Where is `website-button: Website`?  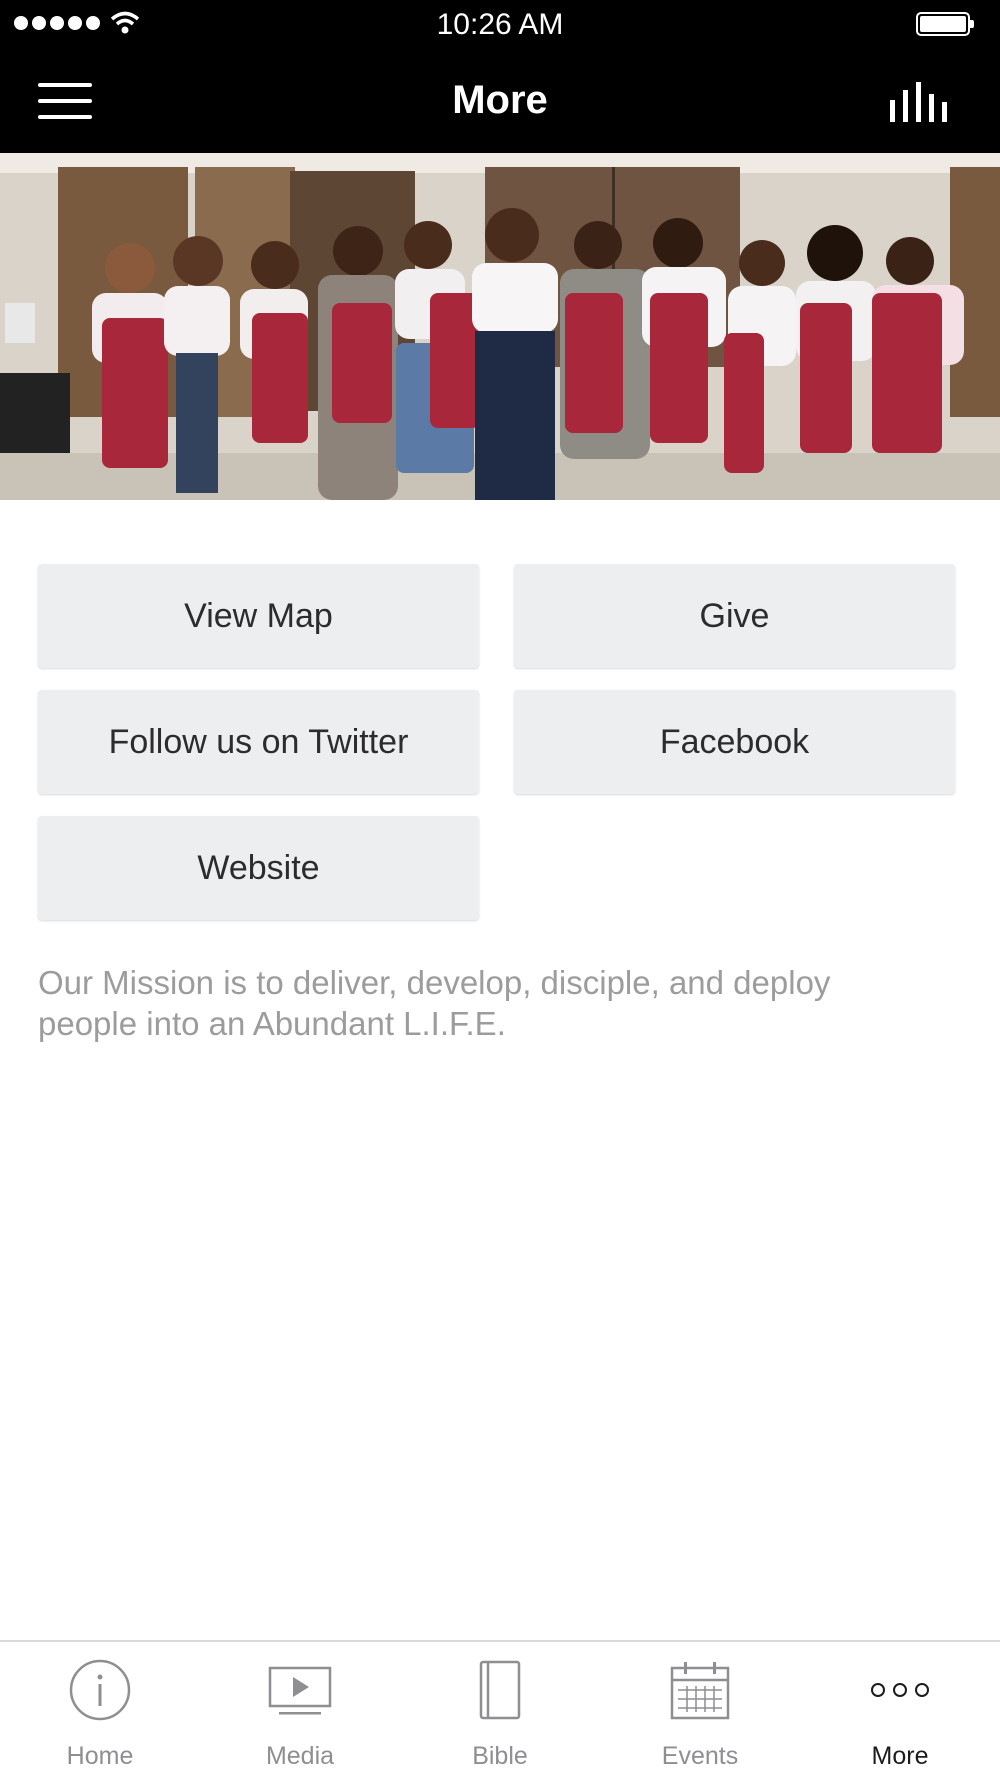
website-button: Website is located at coordinates (258, 868).